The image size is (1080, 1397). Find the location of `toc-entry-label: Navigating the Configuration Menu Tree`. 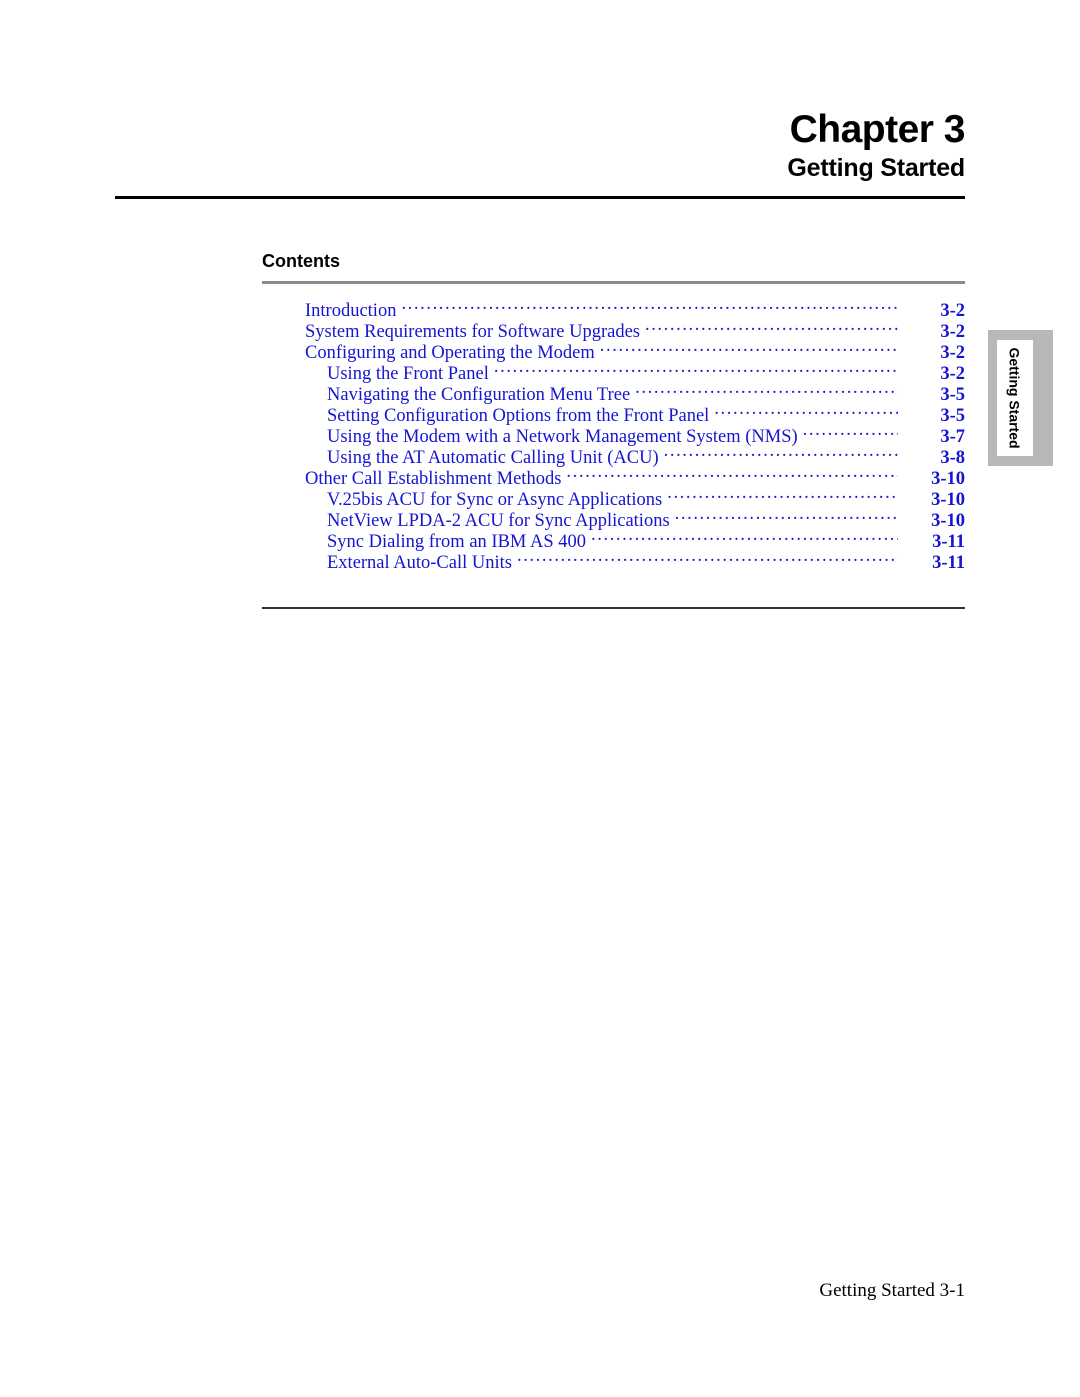

toc-entry-label: Navigating the Configuration Menu Tree is located at coordinates (479, 395).